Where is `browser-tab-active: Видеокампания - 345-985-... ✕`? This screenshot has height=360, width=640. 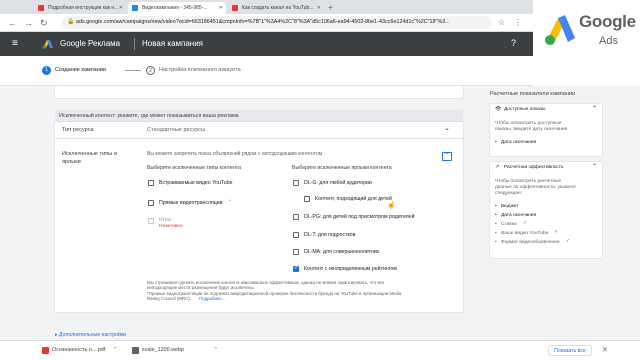
browser-tab-active: Видеокампания - 345-985-... ✕ is located at coordinates (177, 8).